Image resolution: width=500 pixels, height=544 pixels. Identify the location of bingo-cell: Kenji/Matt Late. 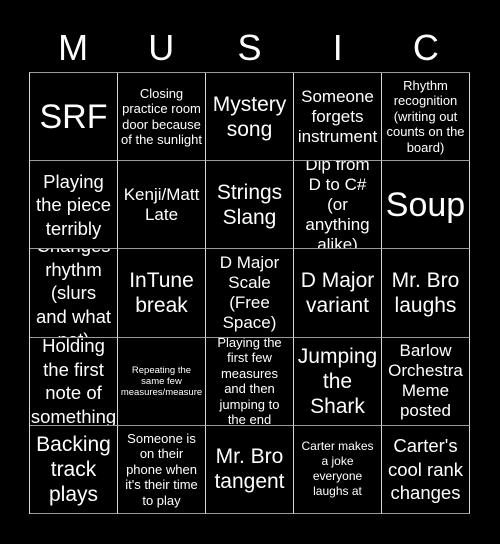
(162, 205).